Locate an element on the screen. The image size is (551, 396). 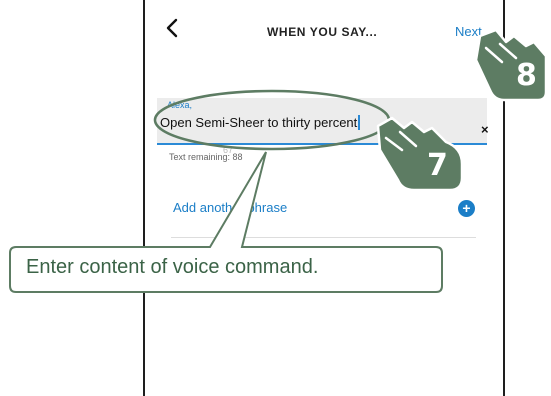
text-remaining-counter: 67 Text remaining: 88 is located at coordinates (206, 154).